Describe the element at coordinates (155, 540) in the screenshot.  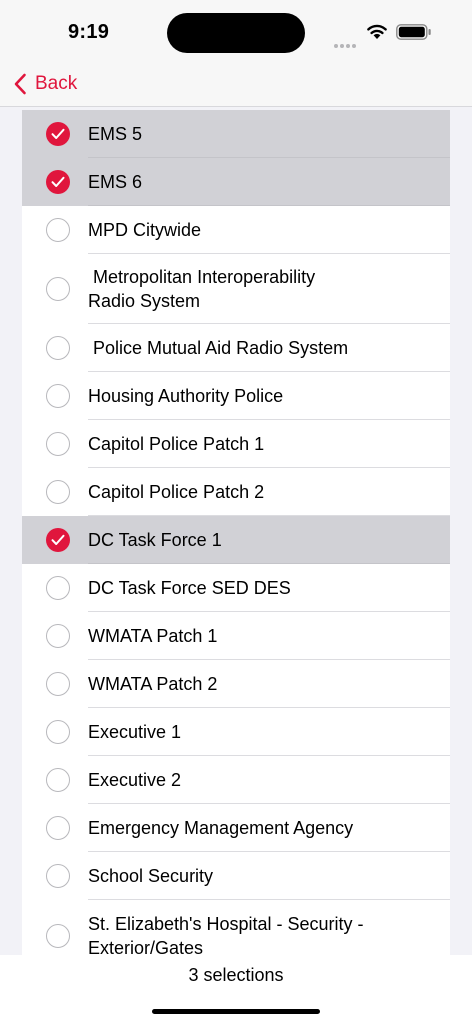
I see `channel-label: DC Task Force 1` at that location.